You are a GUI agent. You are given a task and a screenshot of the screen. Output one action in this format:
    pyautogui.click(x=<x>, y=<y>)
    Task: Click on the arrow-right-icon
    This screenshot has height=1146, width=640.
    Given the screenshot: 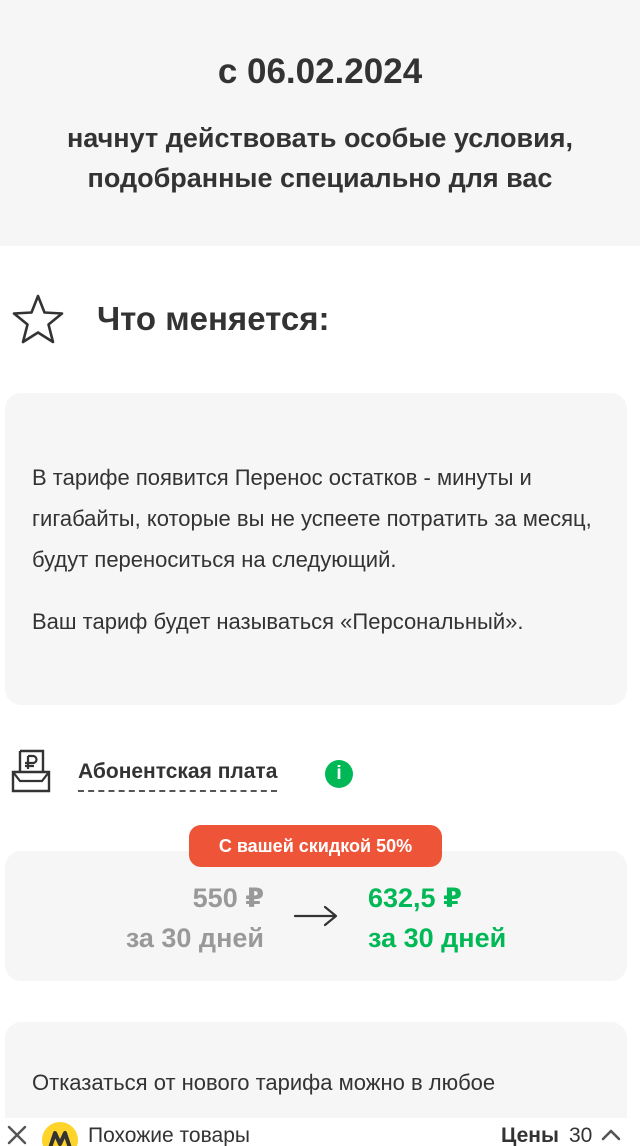 What is the action you would take?
    pyautogui.click(x=315, y=916)
    